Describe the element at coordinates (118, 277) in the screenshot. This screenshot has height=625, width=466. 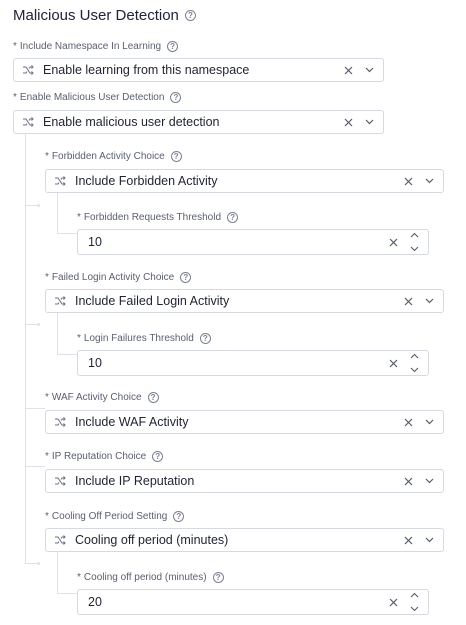
I see `failed-login-choice-label: * Failed Login Activity Choice ?` at that location.